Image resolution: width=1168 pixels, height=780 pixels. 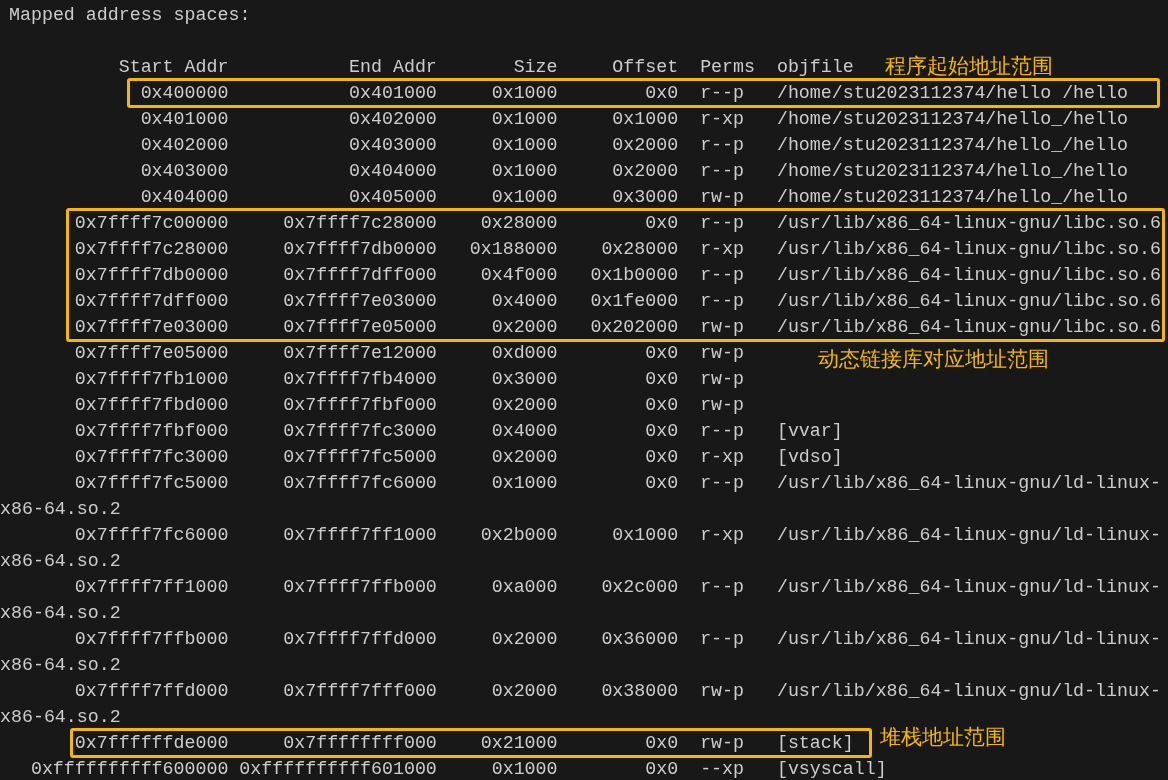 I want to click on table-cell-text: 0xffffffffff601000, so click(x=337, y=769).